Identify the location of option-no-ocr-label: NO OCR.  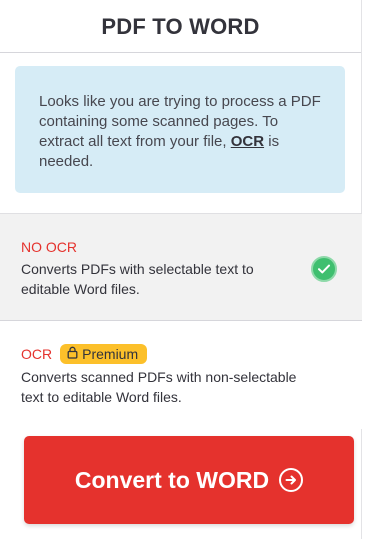
(49, 247).